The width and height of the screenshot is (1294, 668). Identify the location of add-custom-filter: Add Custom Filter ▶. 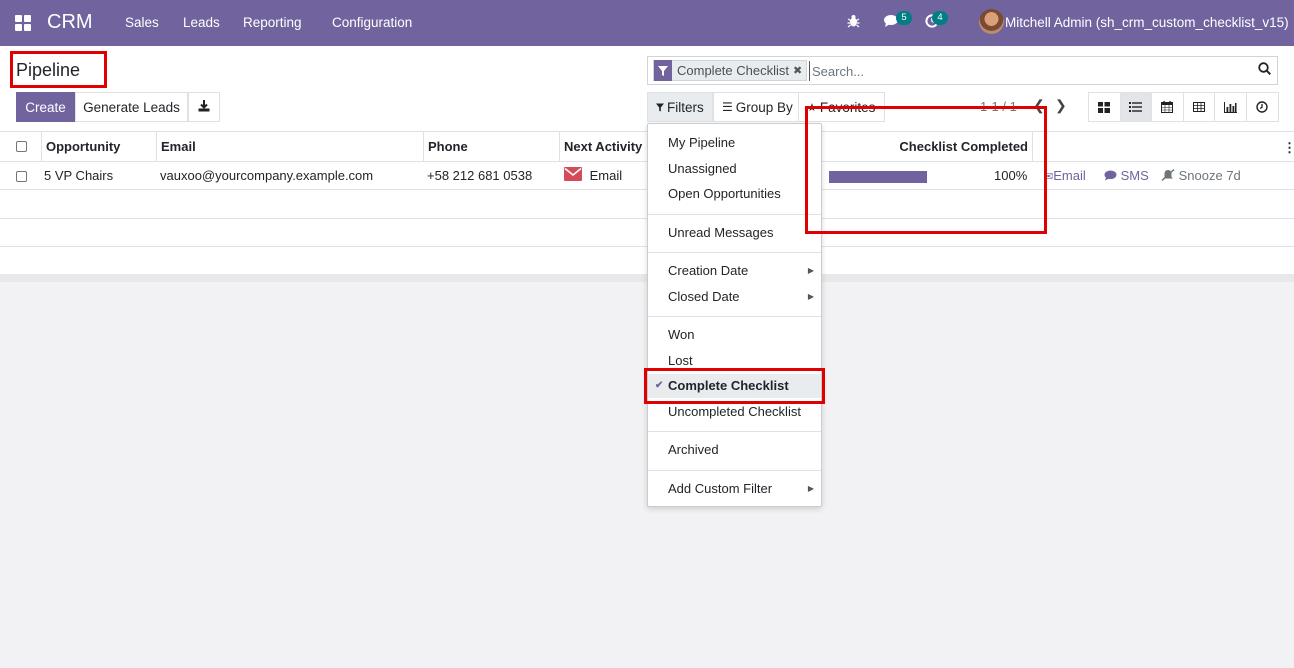
(734, 489).